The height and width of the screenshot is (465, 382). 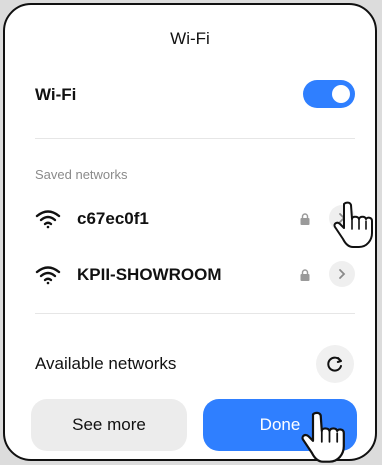 I want to click on saved-networks-label: Saved networks, so click(x=81, y=174).